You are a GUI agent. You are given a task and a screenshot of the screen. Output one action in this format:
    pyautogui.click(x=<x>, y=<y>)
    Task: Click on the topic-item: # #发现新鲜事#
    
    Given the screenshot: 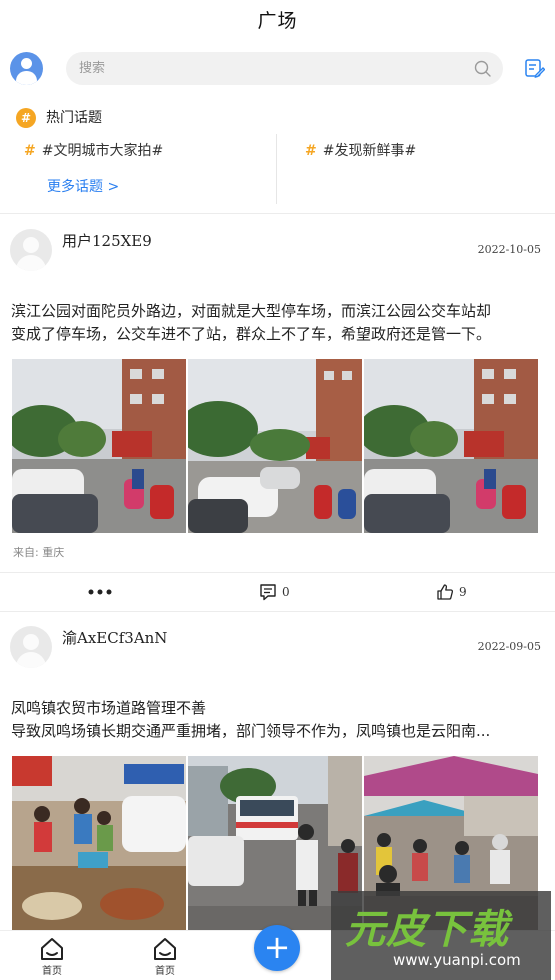 What is the action you would take?
    pyautogui.click(x=360, y=151)
    